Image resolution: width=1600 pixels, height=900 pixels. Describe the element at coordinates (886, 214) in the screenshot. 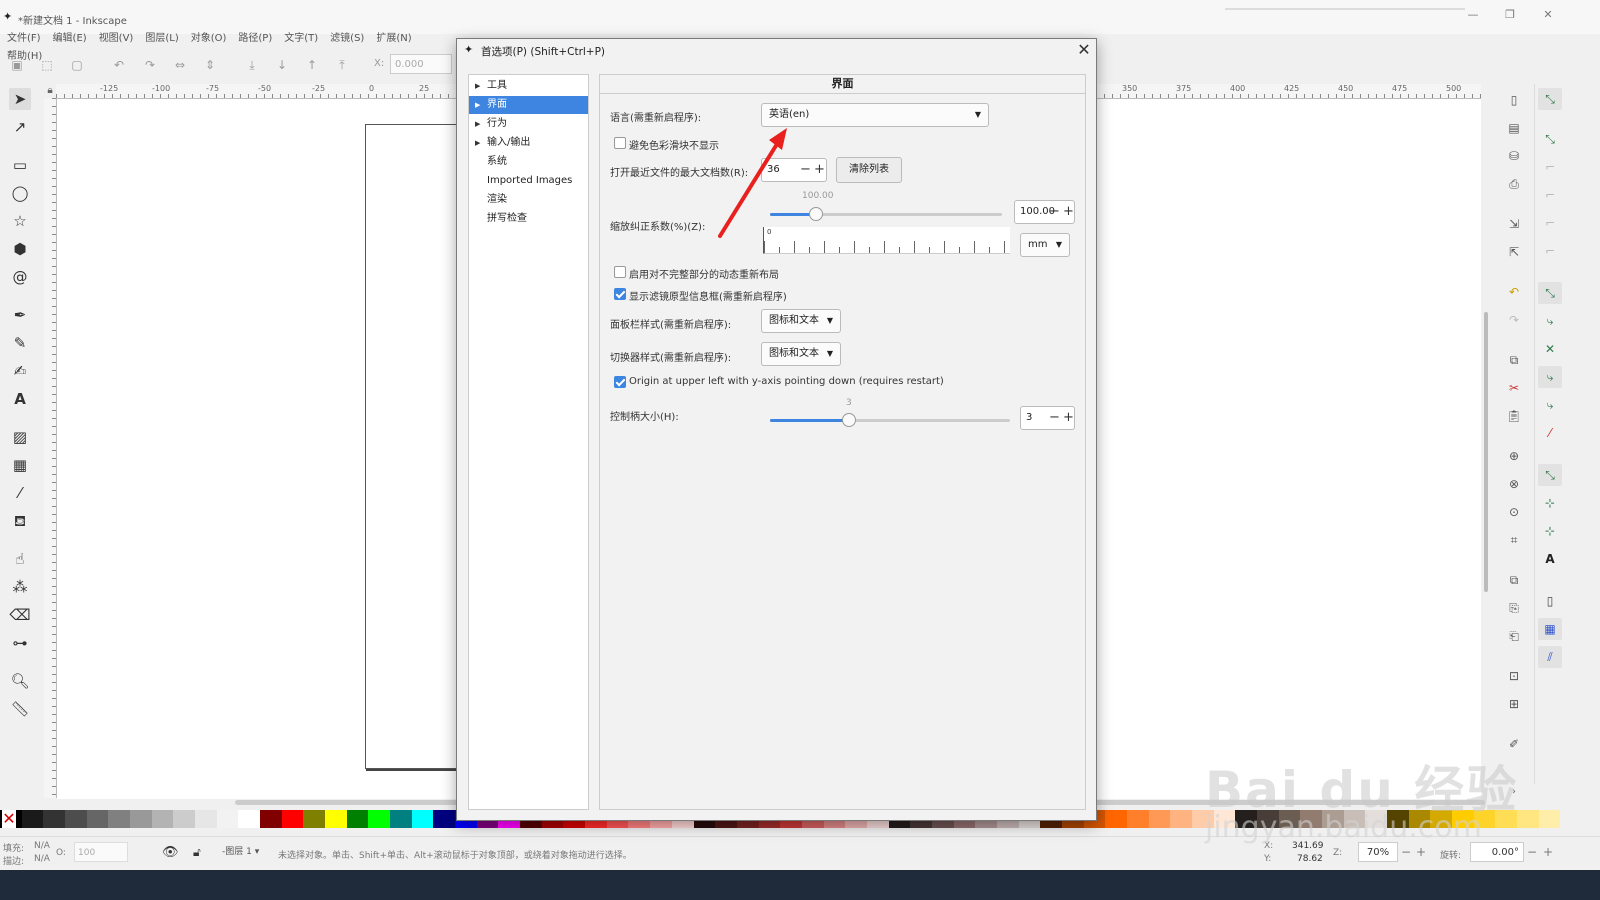

I see `zoom-slider-track` at that location.